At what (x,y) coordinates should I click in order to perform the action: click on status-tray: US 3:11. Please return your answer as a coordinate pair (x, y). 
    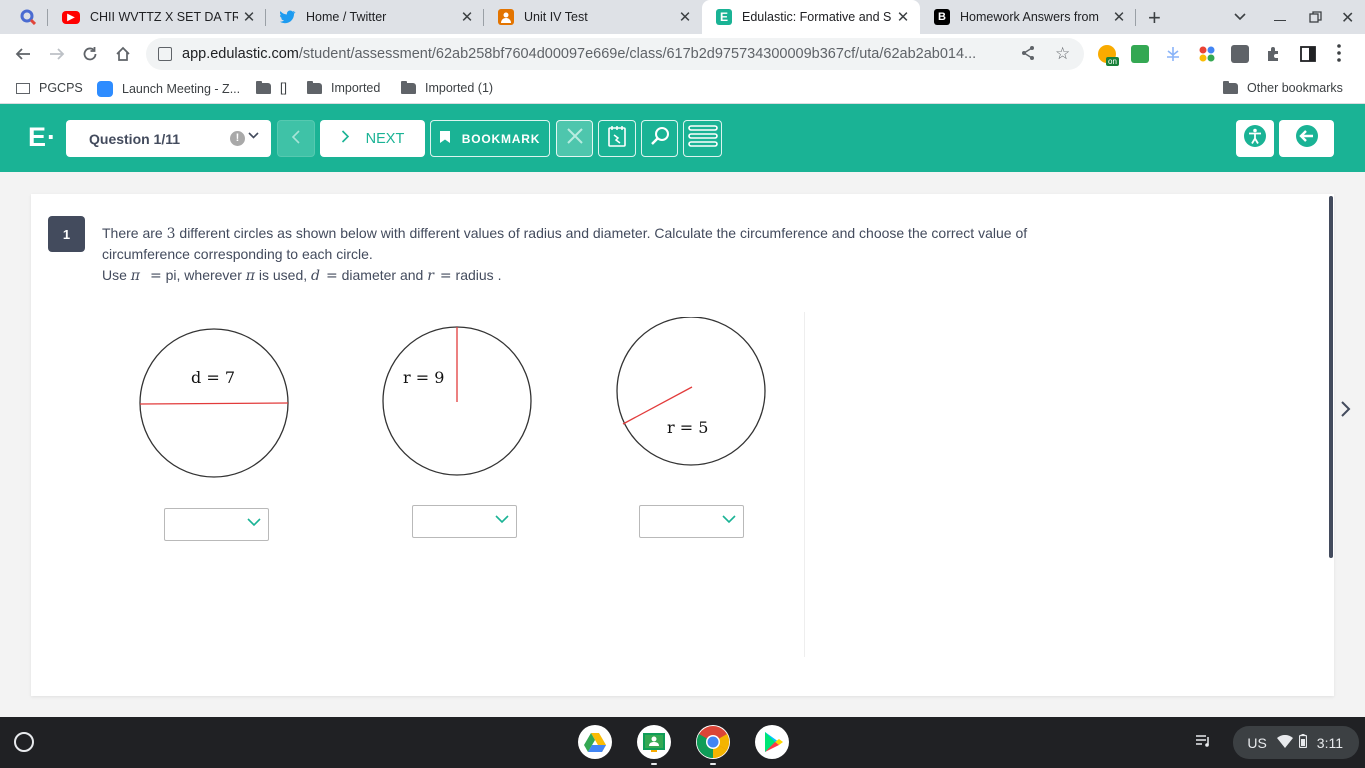
    Looking at the image, I should click on (1280, 742).